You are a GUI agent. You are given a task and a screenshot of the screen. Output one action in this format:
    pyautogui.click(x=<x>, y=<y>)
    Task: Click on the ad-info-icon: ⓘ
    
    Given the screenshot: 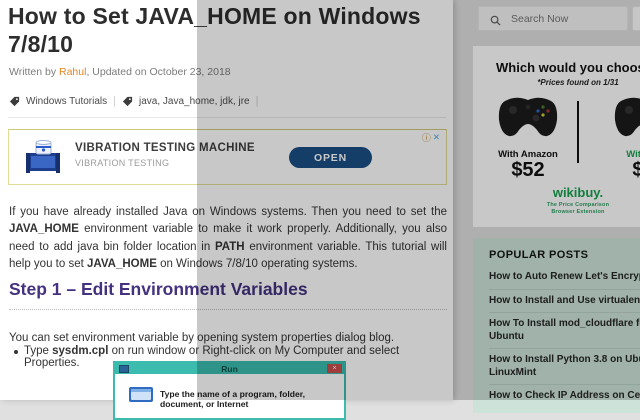 What is the action you would take?
    pyautogui.click(x=426, y=137)
    